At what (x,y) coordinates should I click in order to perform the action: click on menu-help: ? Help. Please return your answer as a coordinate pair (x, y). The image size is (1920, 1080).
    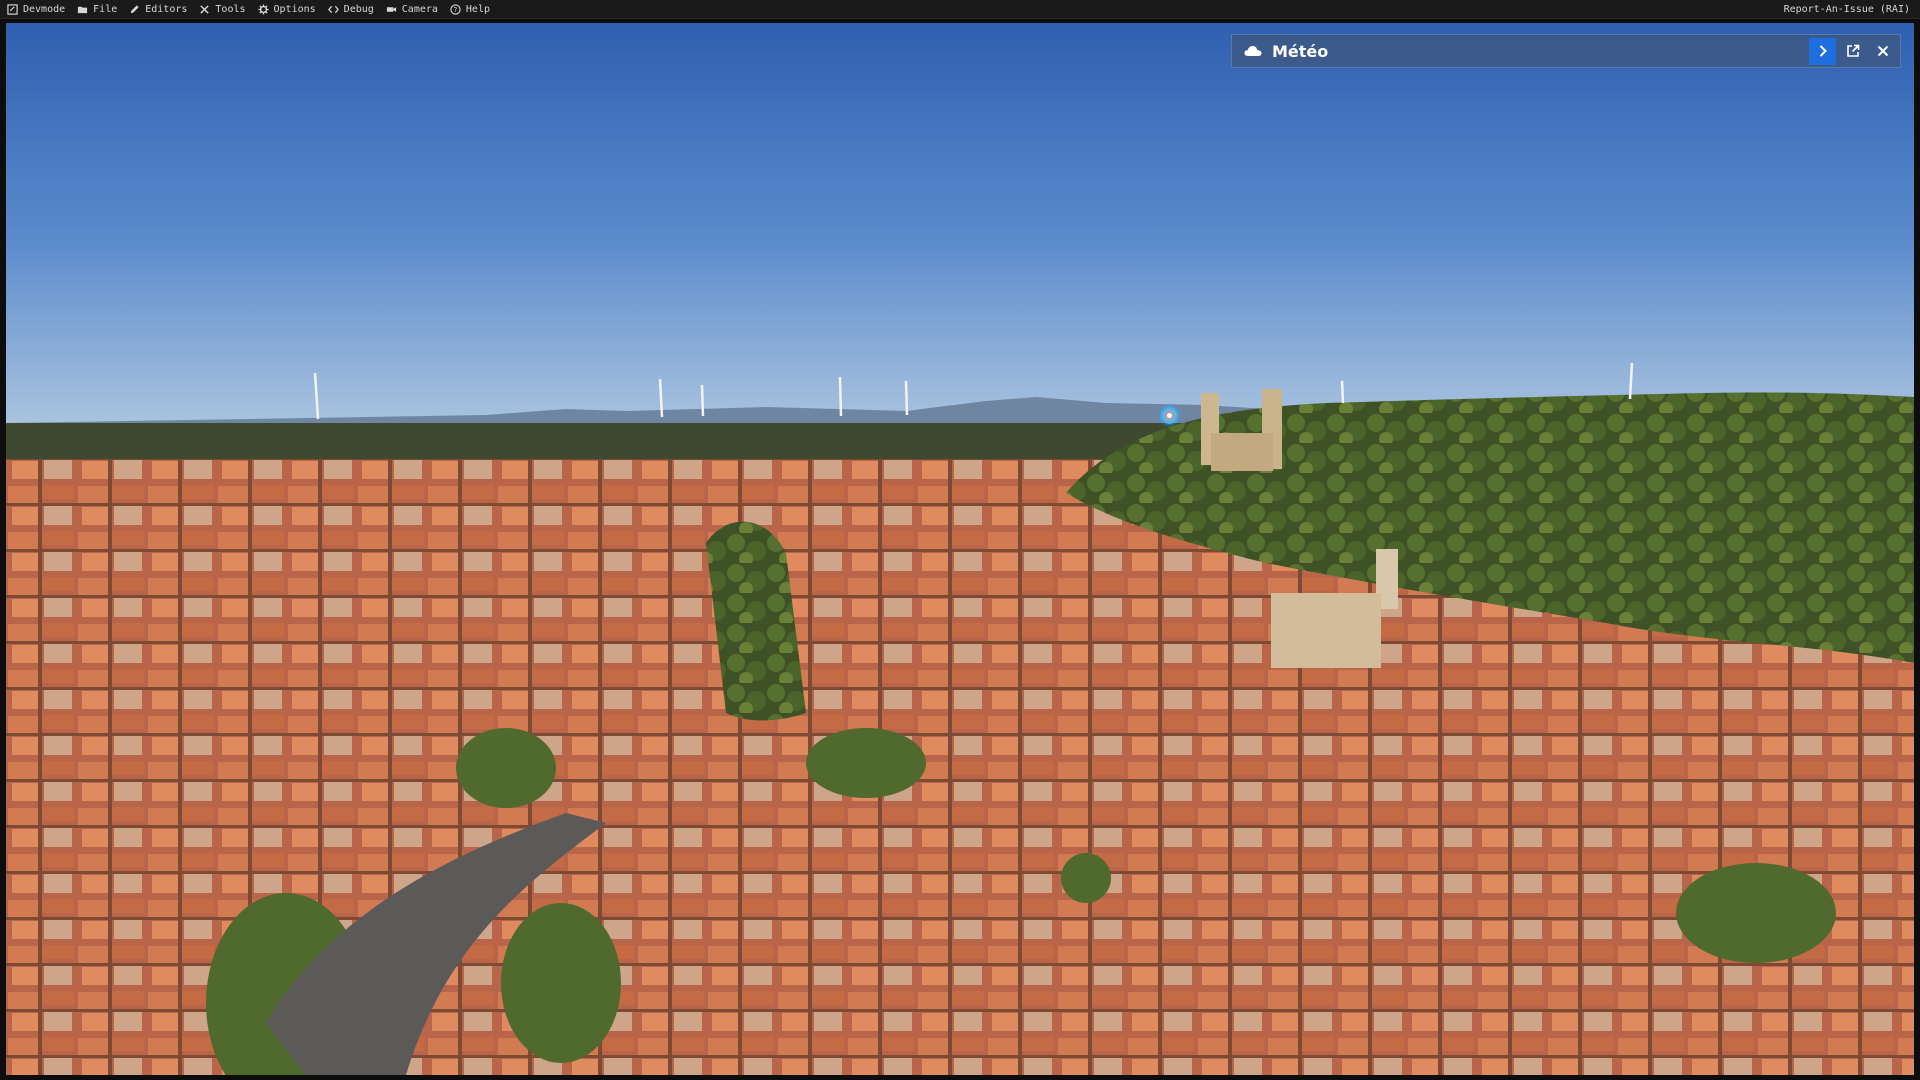
    Looking at the image, I should click on (470, 9).